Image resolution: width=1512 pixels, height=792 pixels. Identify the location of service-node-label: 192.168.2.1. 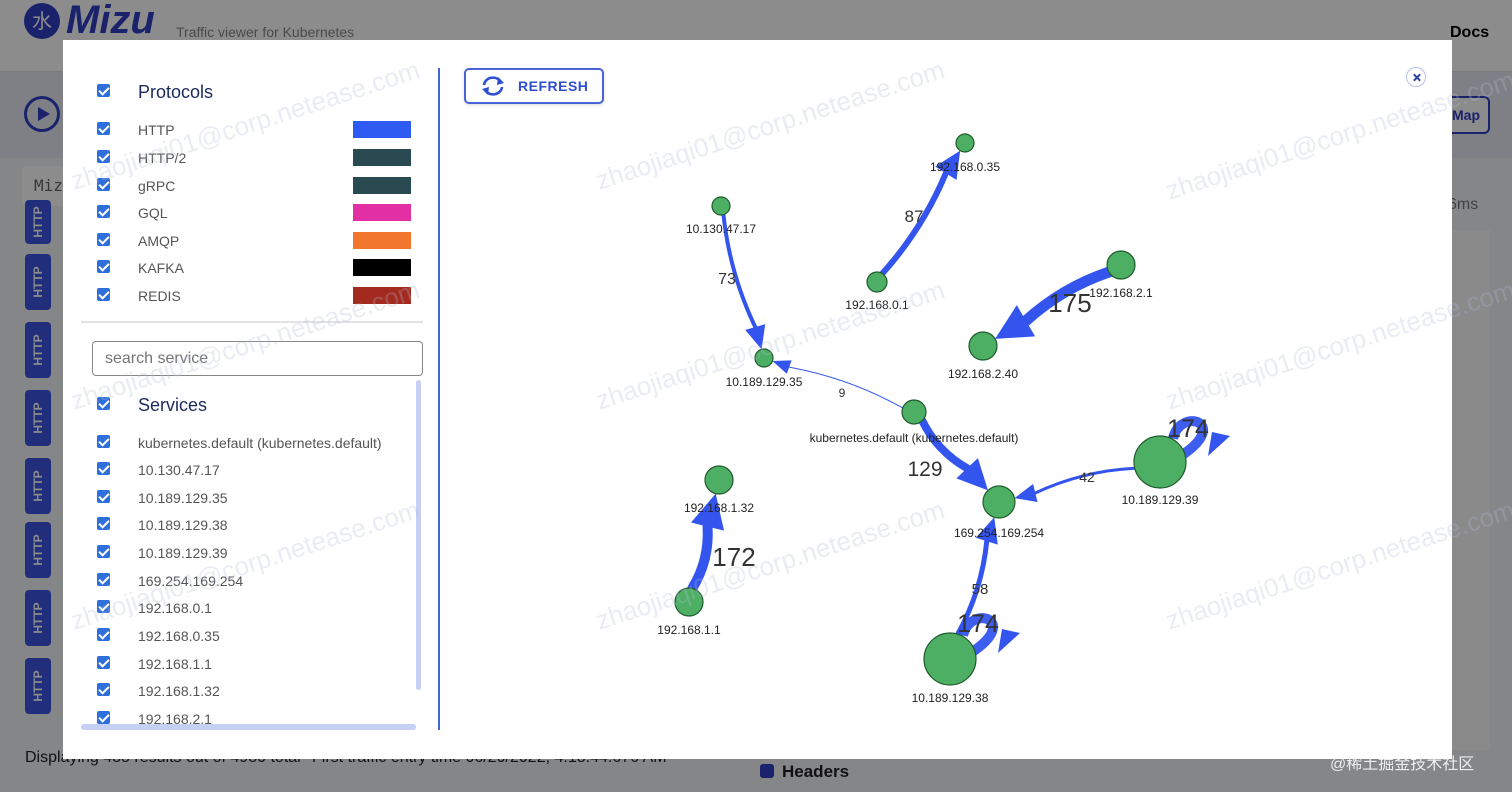
(1121, 293).